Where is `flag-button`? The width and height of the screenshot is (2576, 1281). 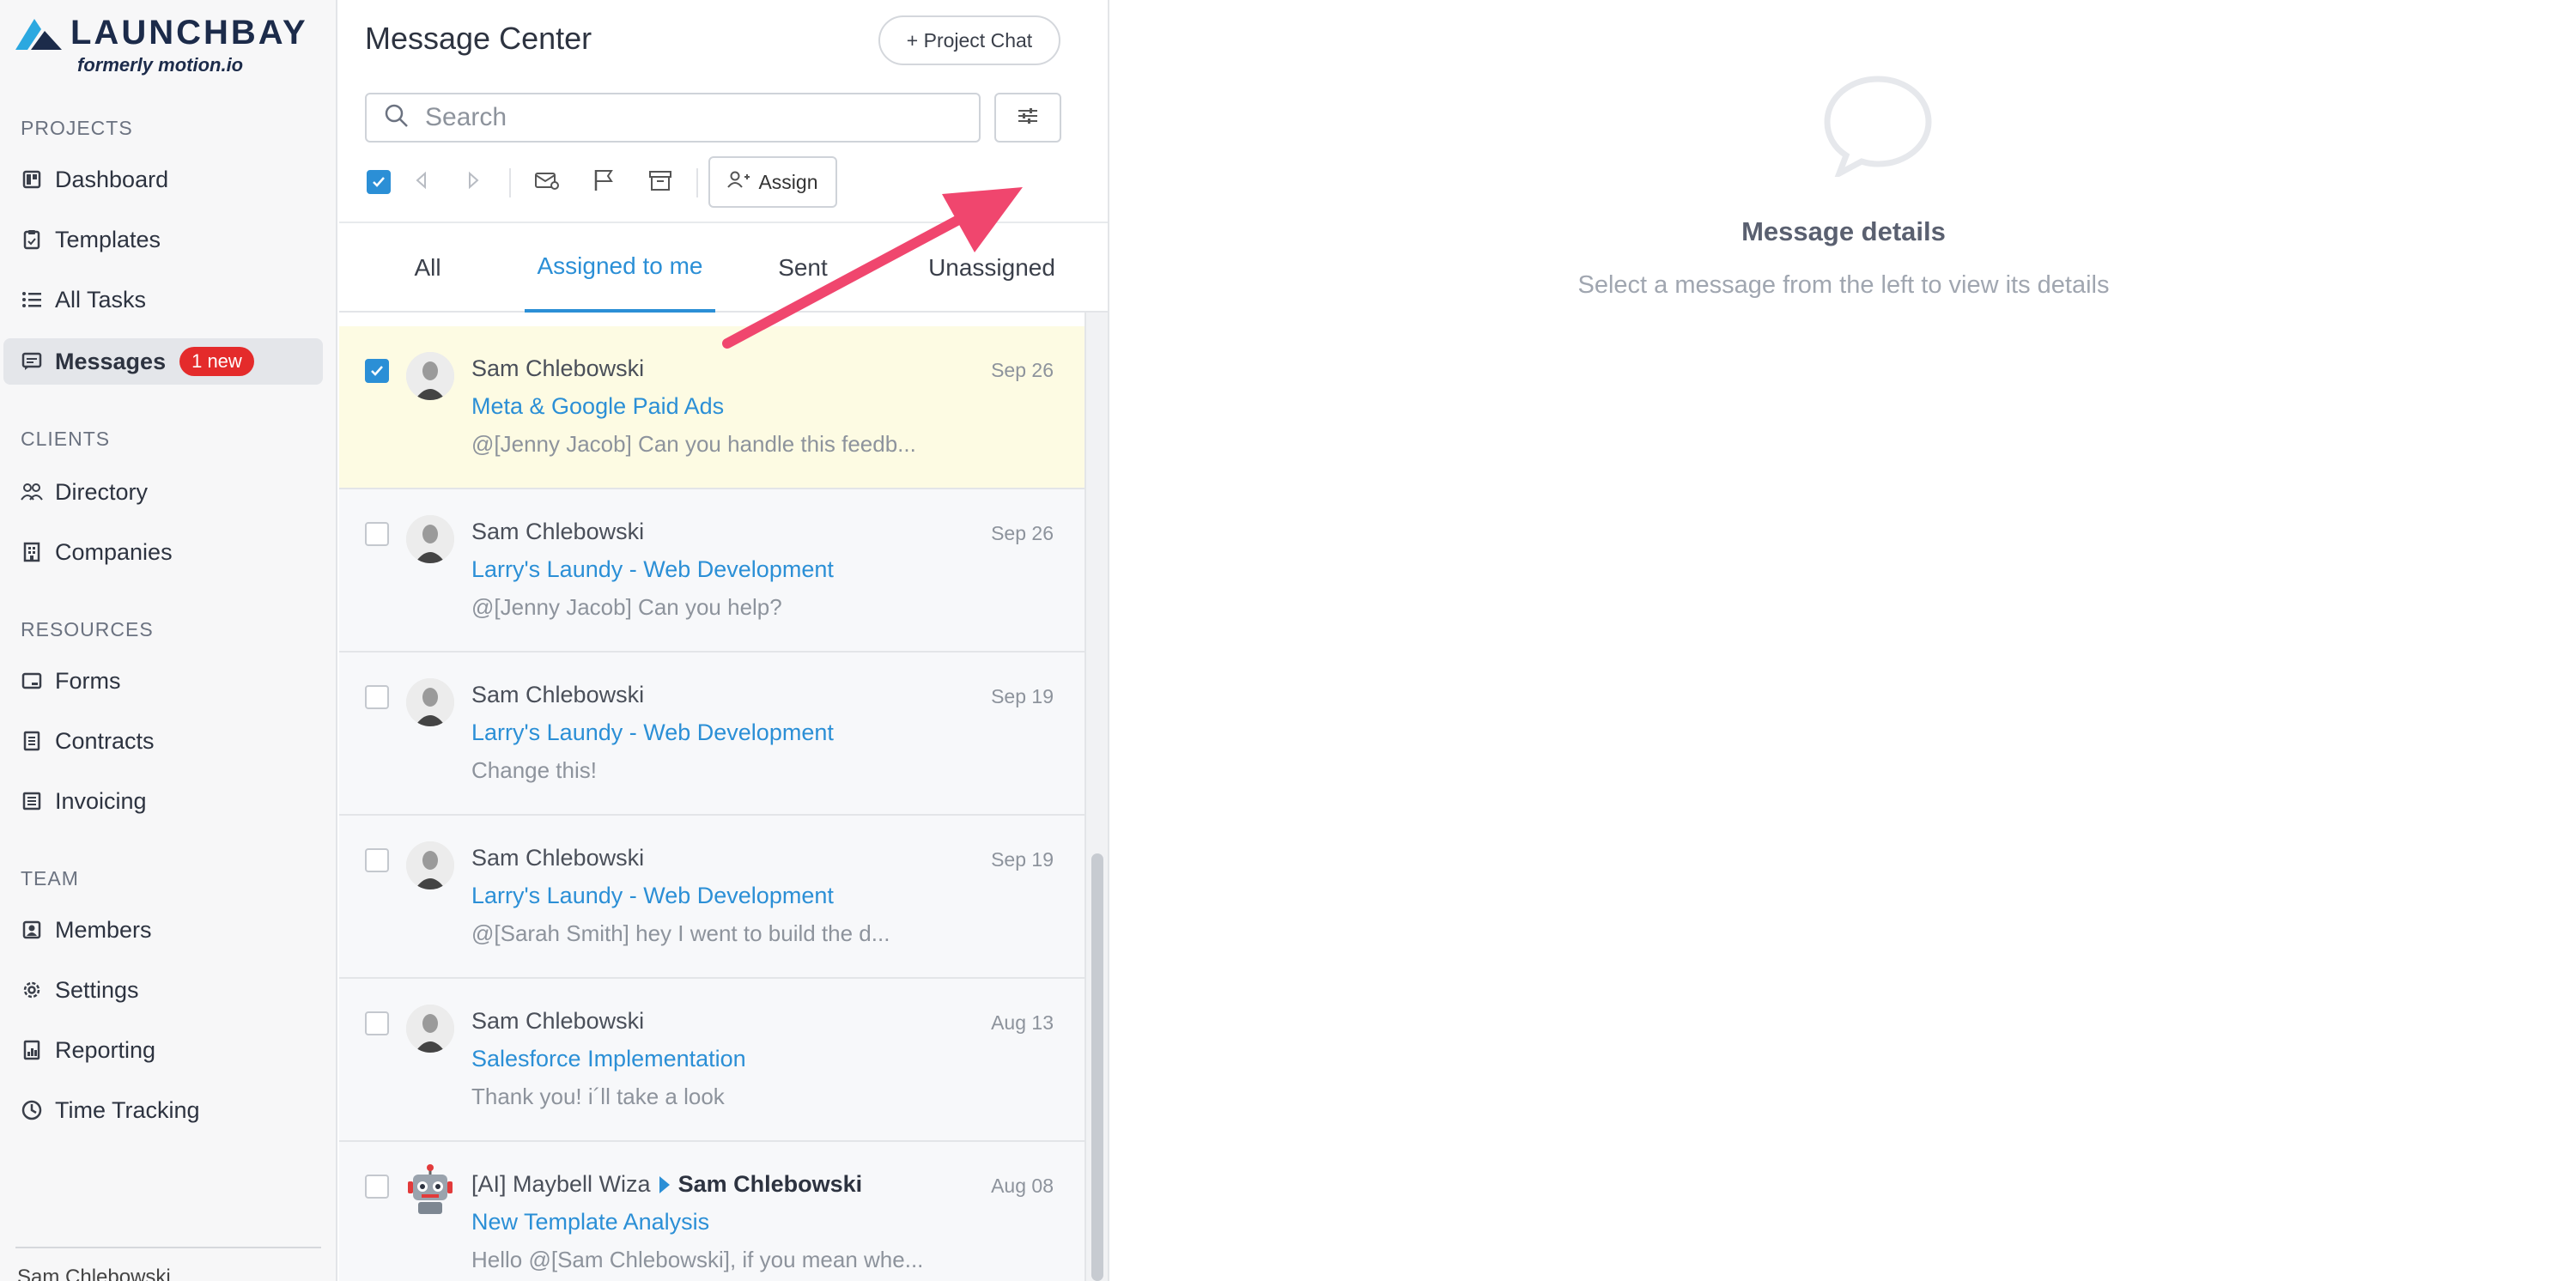
flag-button is located at coordinates (603, 182).